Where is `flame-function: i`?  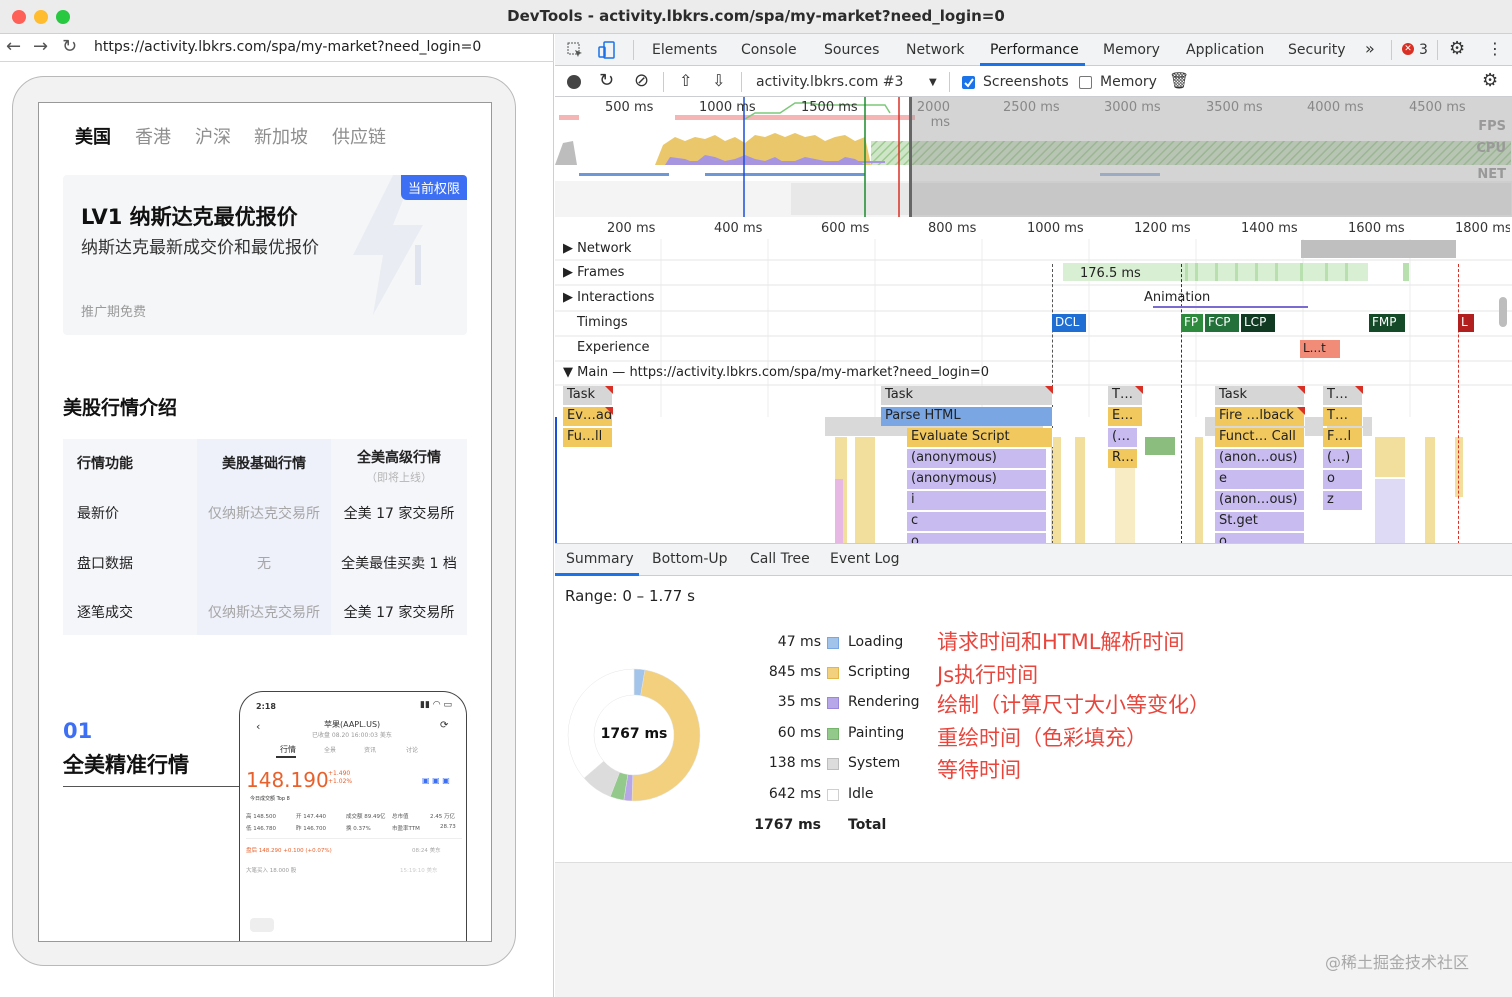 flame-function: i is located at coordinates (977, 500).